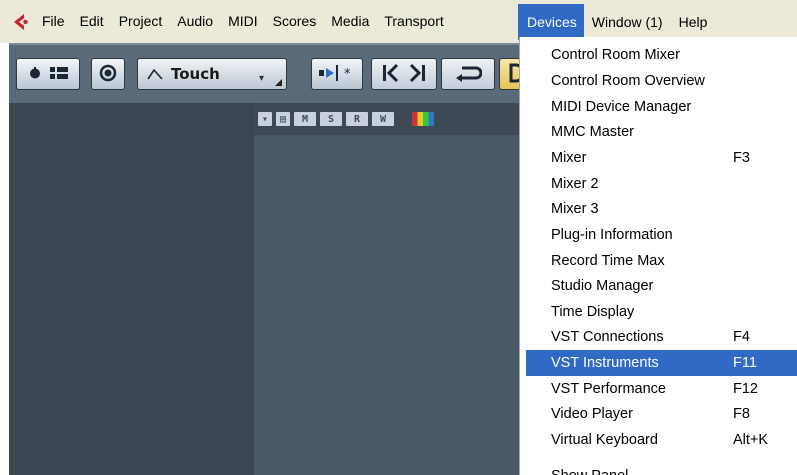  What do you see at coordinates (608, 389) in the screenshot?
I see `menu-item-label: VST Performance` at bounding box center [608, 389].